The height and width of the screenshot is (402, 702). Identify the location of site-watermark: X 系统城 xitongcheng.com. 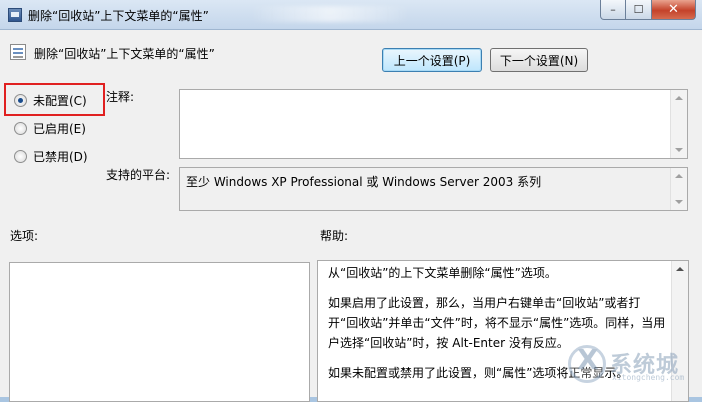
(628, 366).